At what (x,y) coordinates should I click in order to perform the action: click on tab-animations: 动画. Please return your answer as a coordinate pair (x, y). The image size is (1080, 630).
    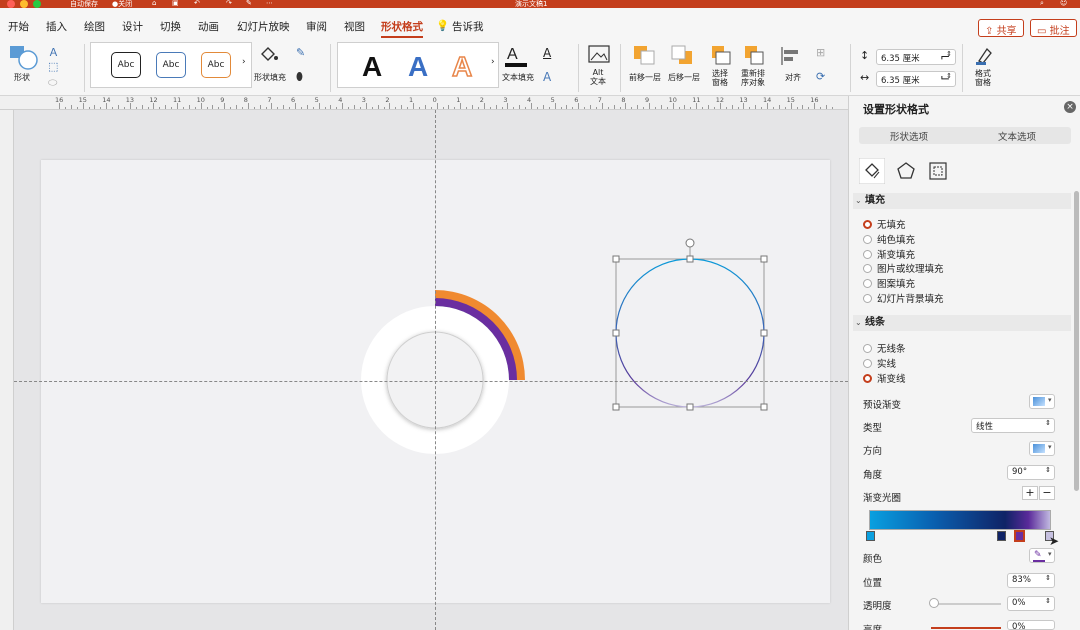
    Looking at the image, I should click on (208, 26).